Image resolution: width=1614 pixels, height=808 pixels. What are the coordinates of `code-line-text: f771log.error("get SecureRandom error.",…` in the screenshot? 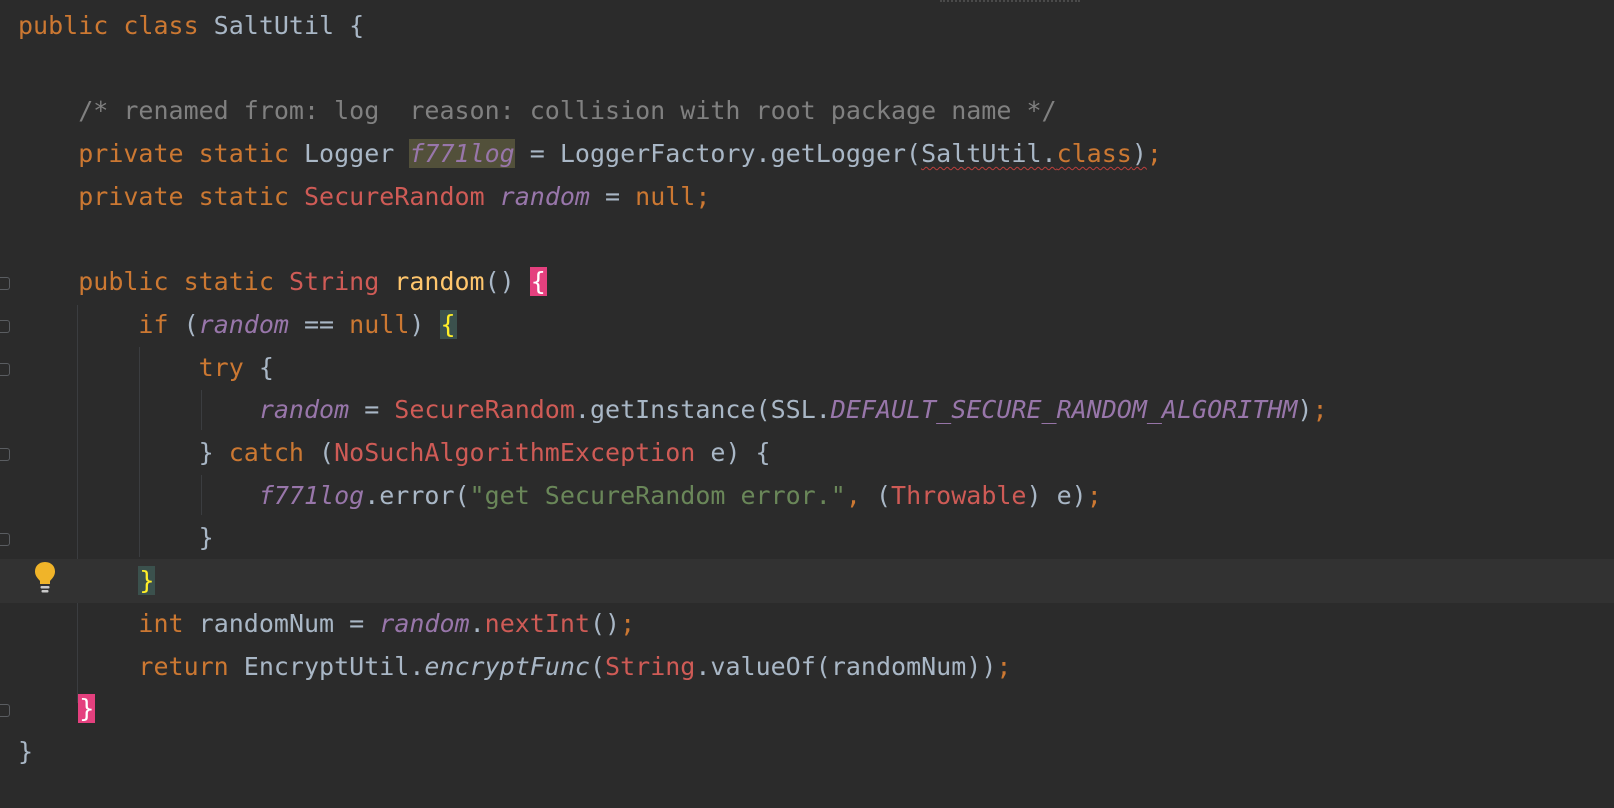 It's located at (560, 496).